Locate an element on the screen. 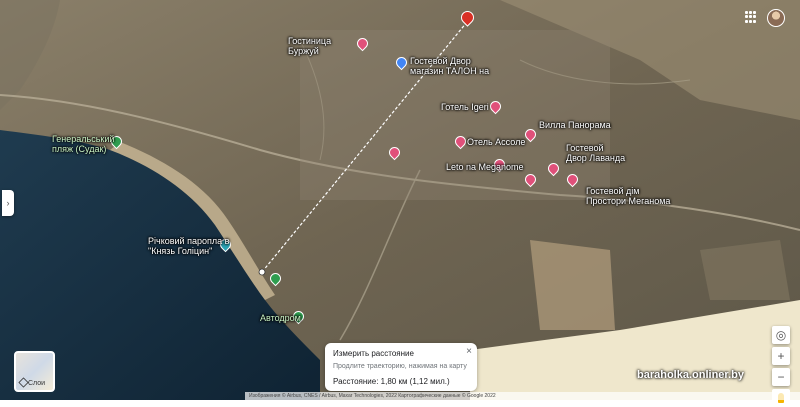  apps-grid-icon is located at coordinates (751, 17).